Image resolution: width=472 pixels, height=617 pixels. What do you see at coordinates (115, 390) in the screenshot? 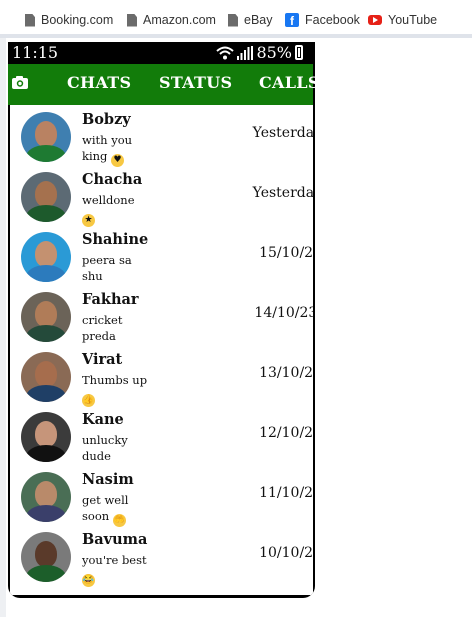
I see `message-preview: Thumbs up 👍` at bounding box center [115, 390].